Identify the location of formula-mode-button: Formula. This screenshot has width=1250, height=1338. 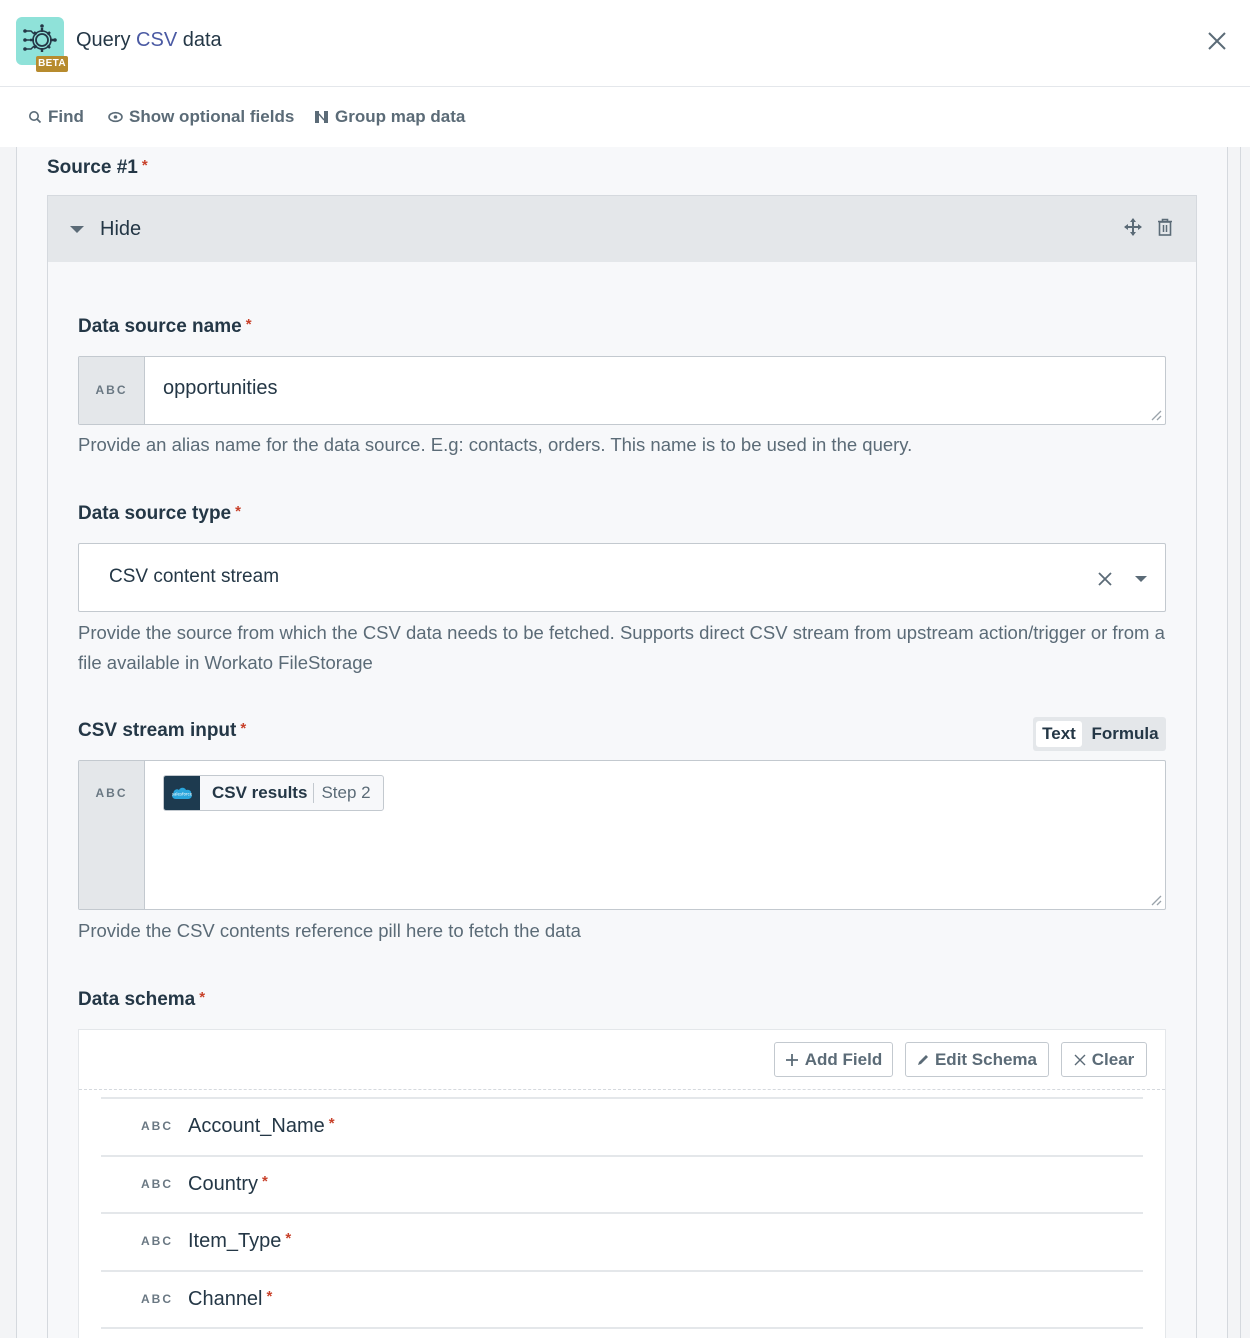
(1125, 734).